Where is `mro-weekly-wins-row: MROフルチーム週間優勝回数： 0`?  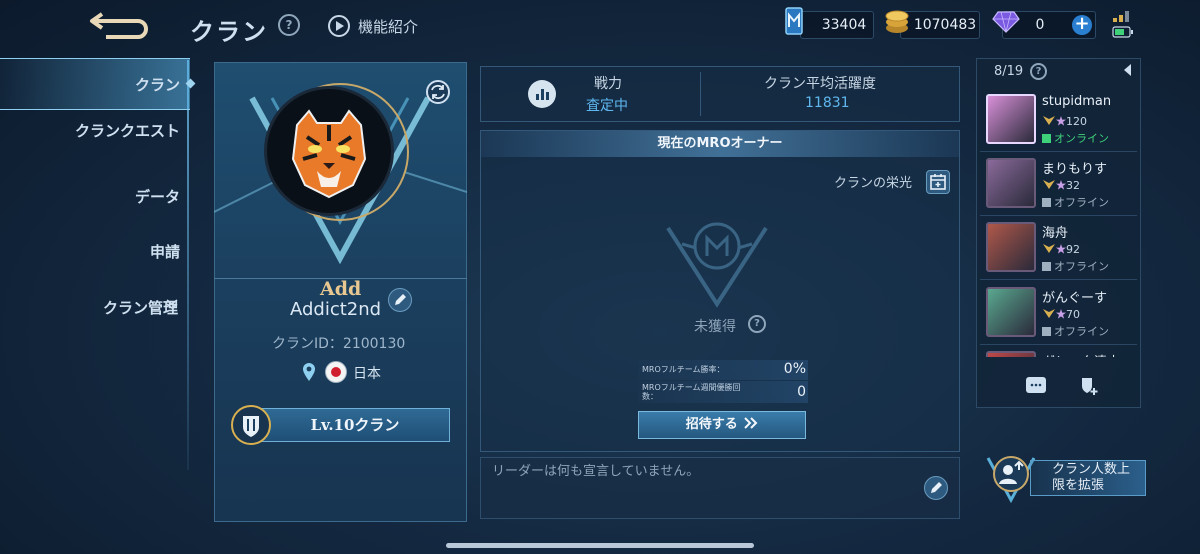 mro-weekly-wins-row: MROフルチーム週間優勝回数： 0 is located at coordinates (723, 392).